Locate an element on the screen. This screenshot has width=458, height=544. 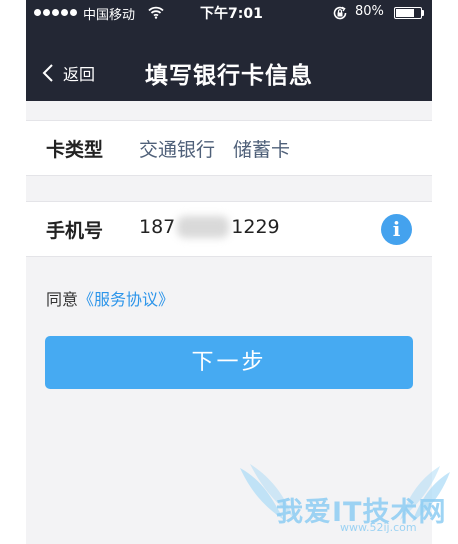
rotation-lock-icon is located at coordinates (340, 13).